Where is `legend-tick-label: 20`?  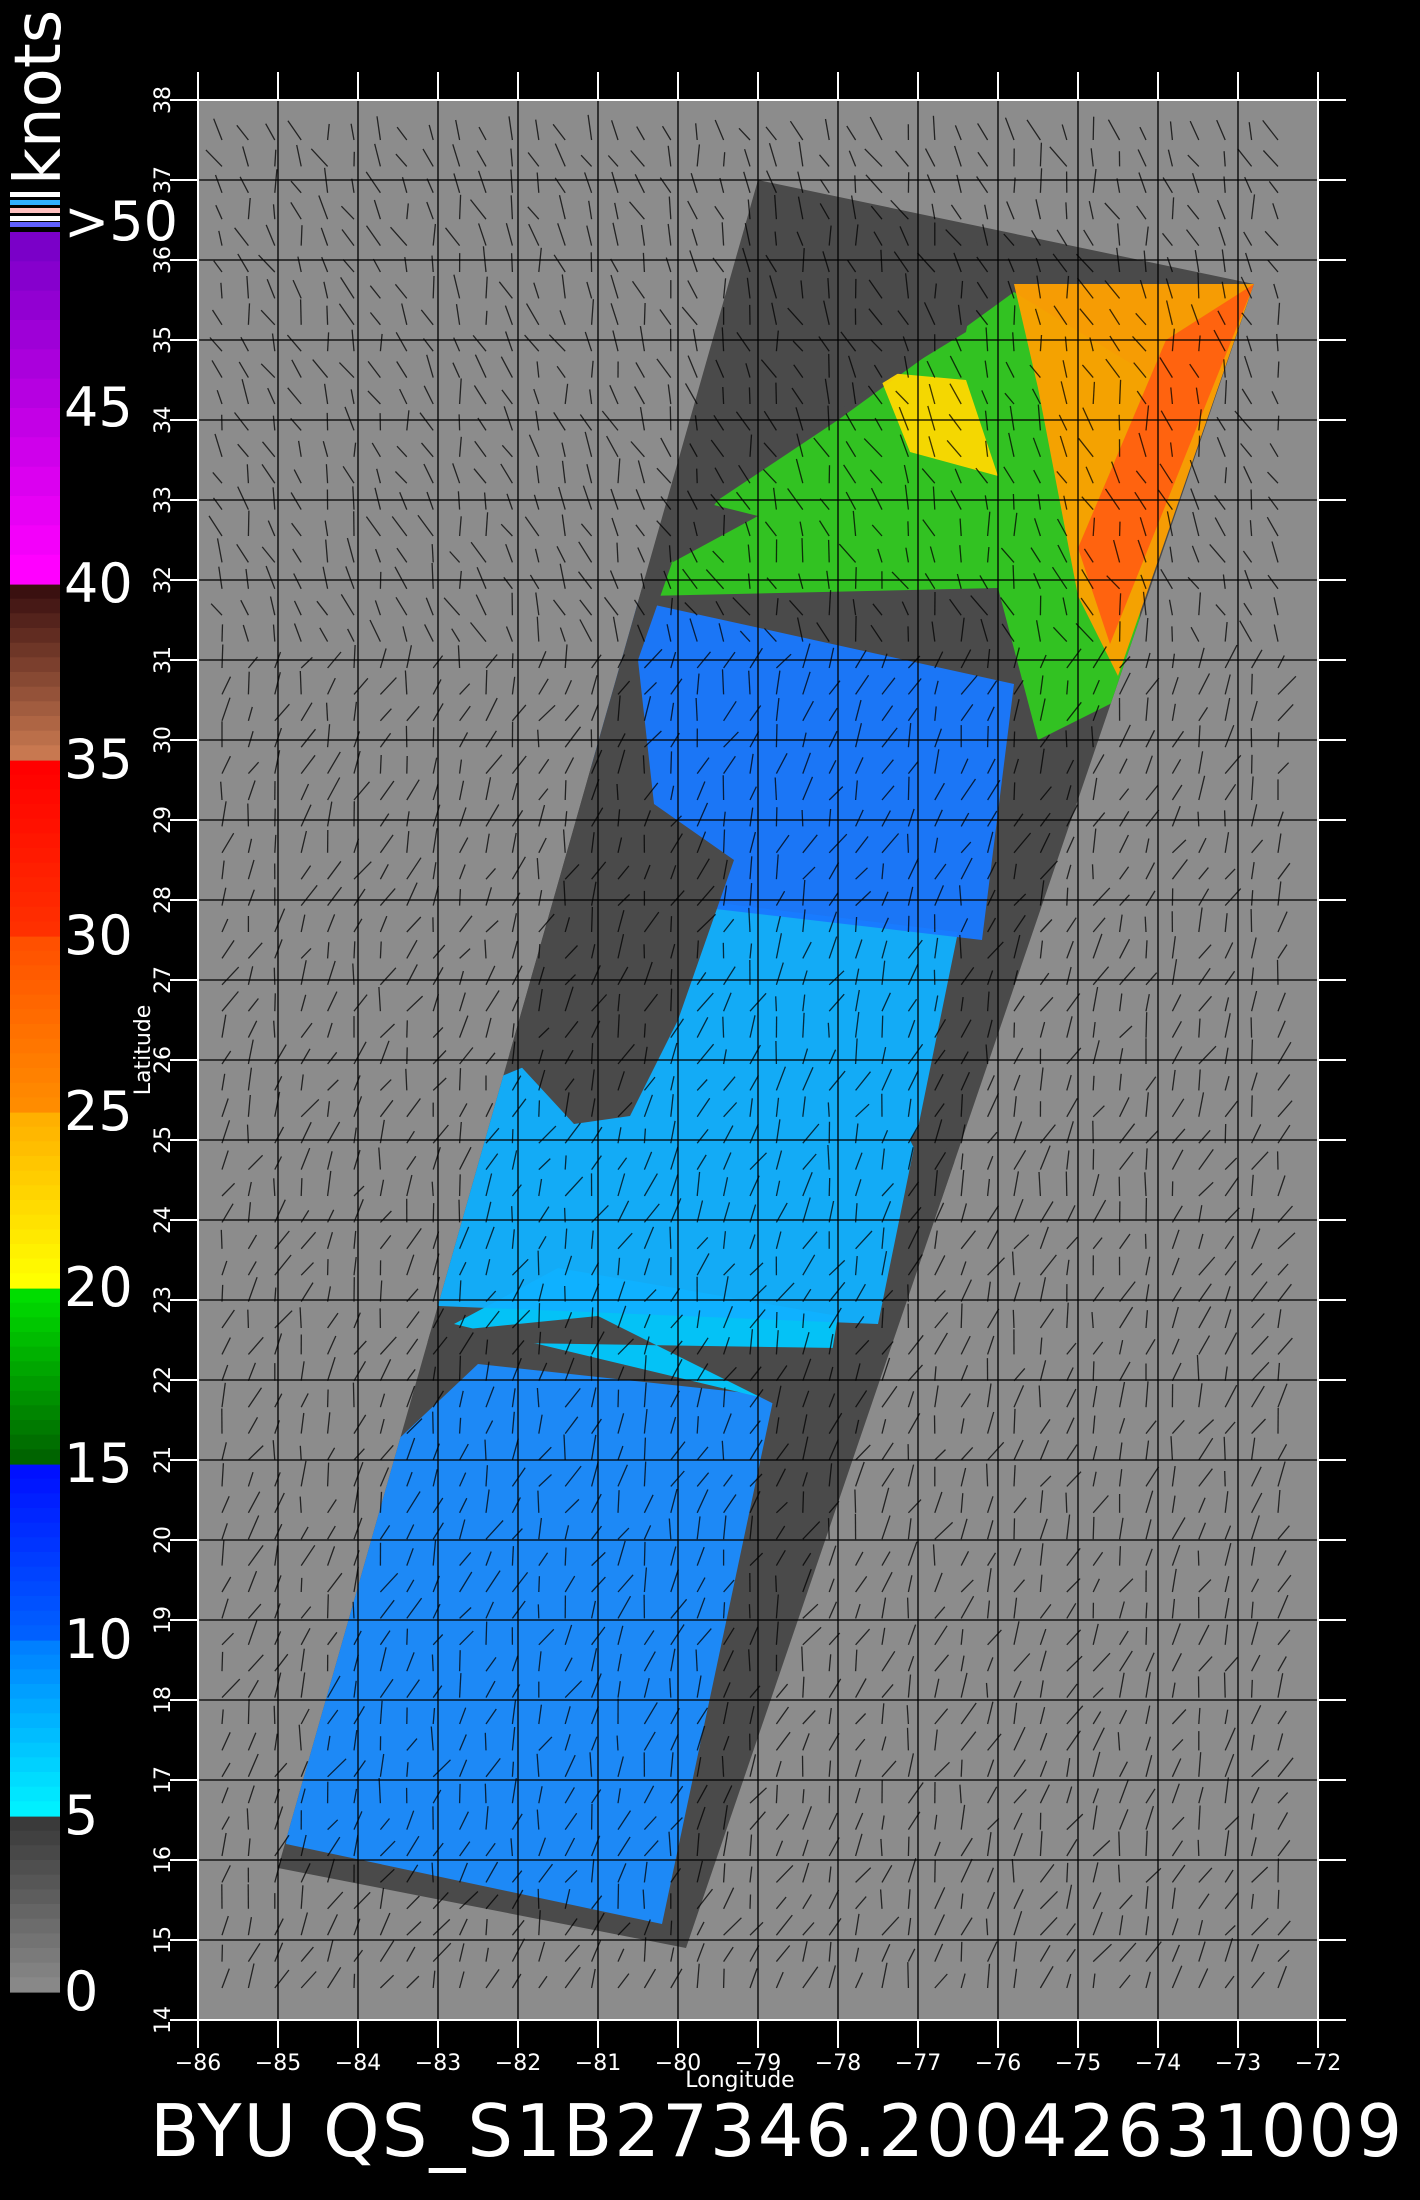 legend-tick-label: 20 is located at coordinates (98, 1287).